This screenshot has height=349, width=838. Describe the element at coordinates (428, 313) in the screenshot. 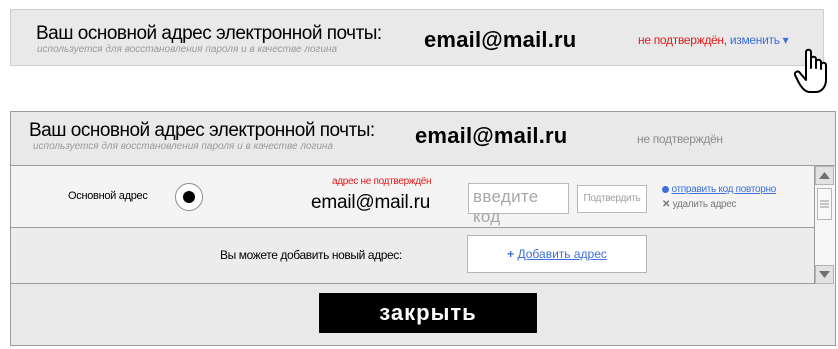

I see `close-button: закрыть` at that location.